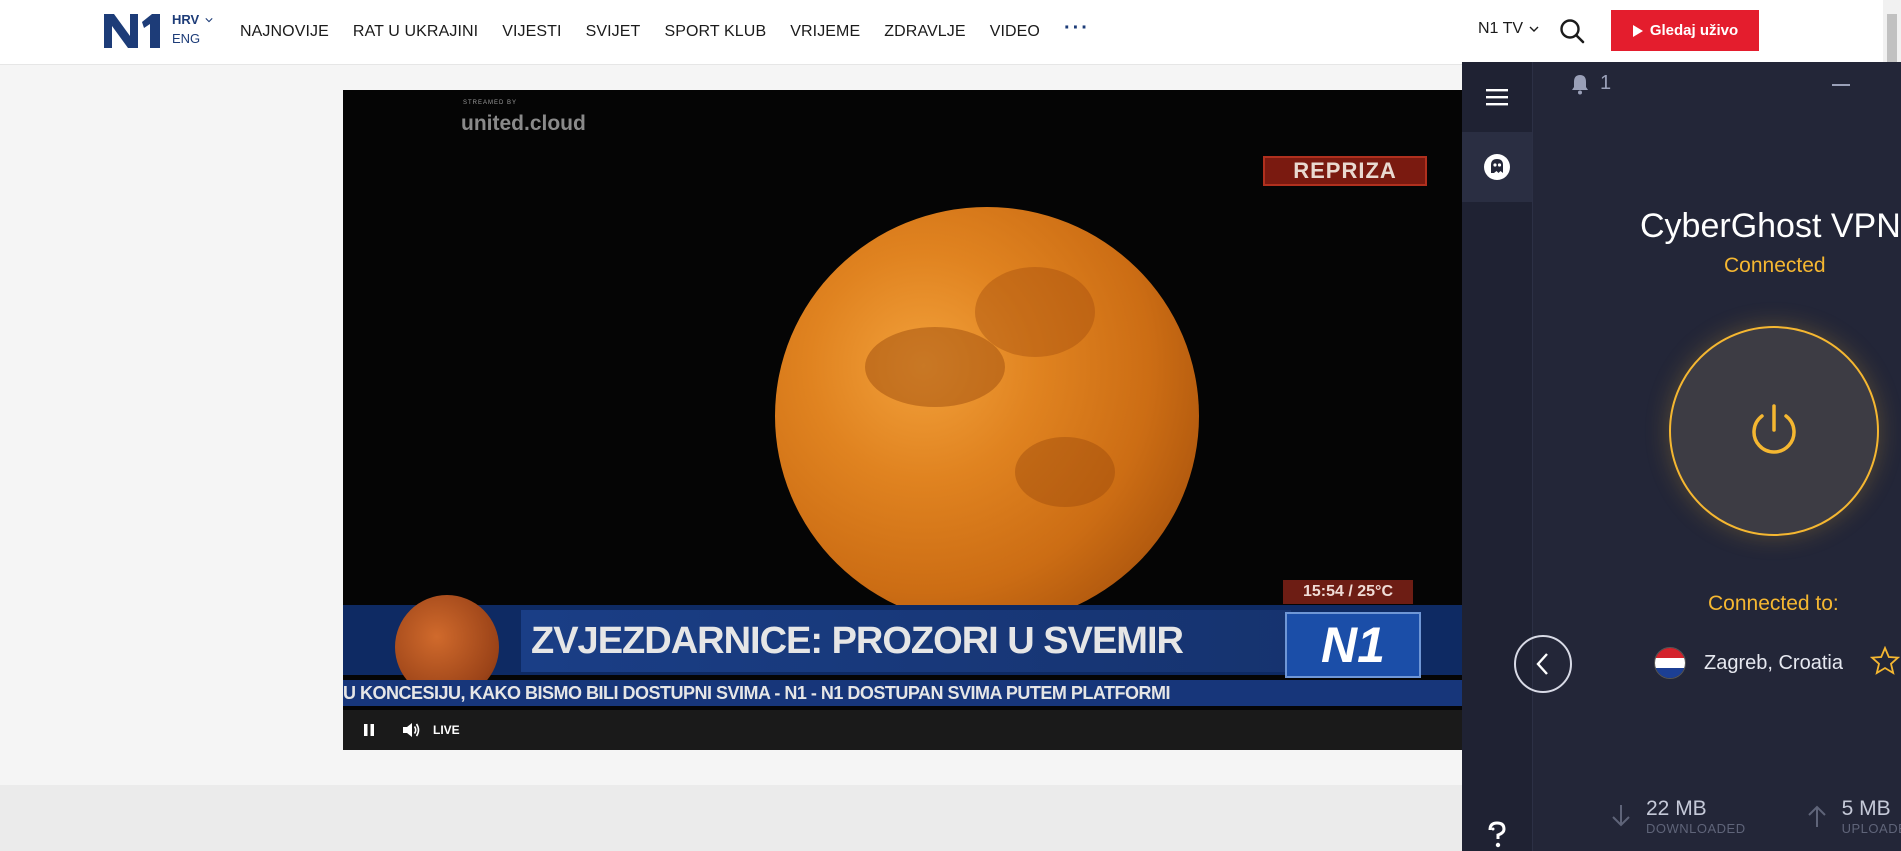  I want to click on vpn-home-button, so click(1497, 167).